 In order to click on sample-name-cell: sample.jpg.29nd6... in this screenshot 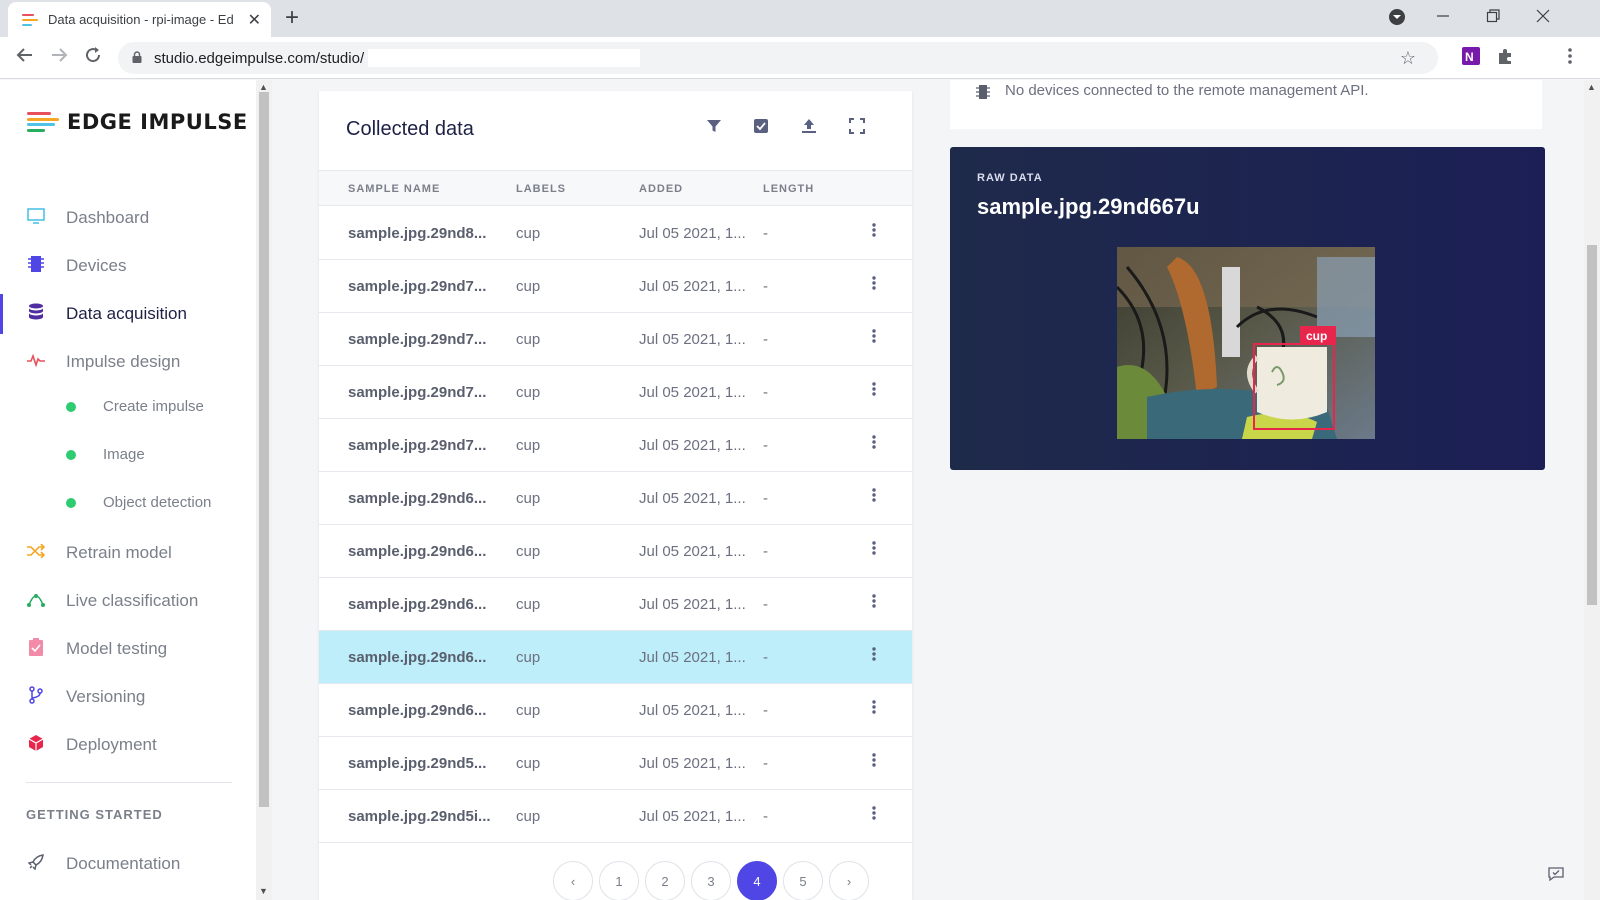, I will do `click(417, 498)`.